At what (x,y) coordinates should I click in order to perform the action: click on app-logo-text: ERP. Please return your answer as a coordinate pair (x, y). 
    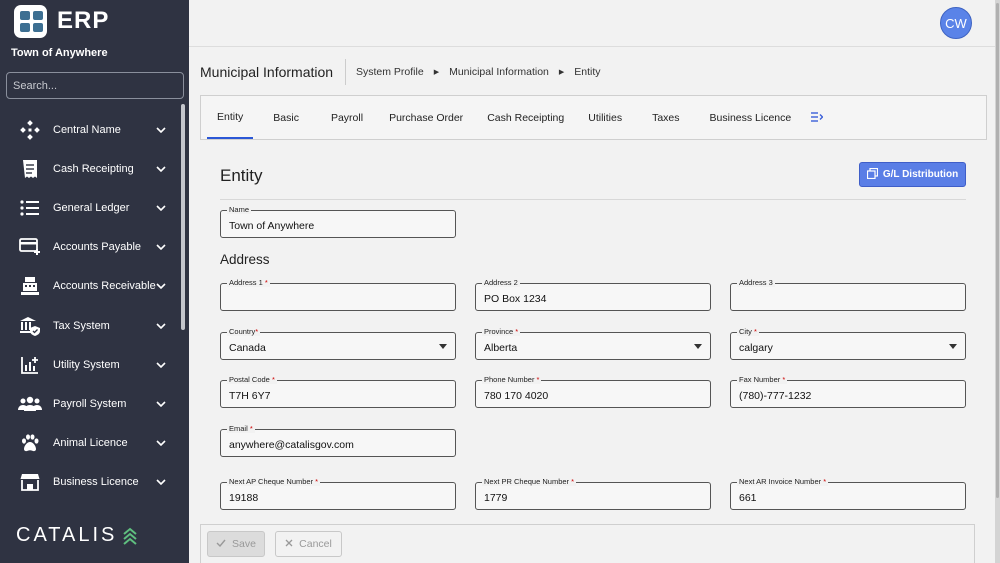
    Looking at the image, I should click on (83, 20).